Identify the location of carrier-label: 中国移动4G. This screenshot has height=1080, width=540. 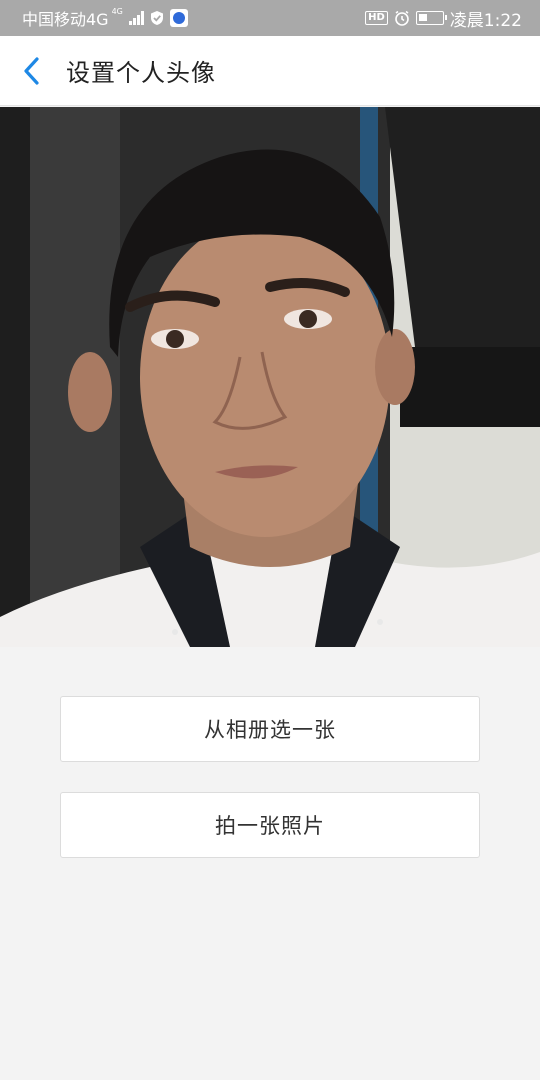
(65, 19).